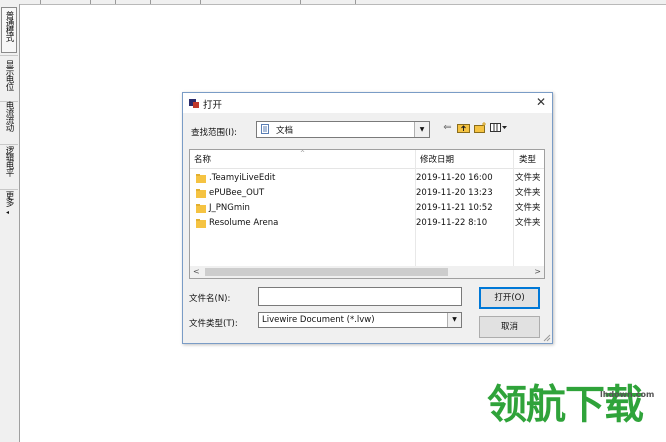 The width and height of the screenshot is (666, 442). What do you see at coordinates (360, 296) in the screenshot?
I see `file-name-input` at bounding box center [360, 296].